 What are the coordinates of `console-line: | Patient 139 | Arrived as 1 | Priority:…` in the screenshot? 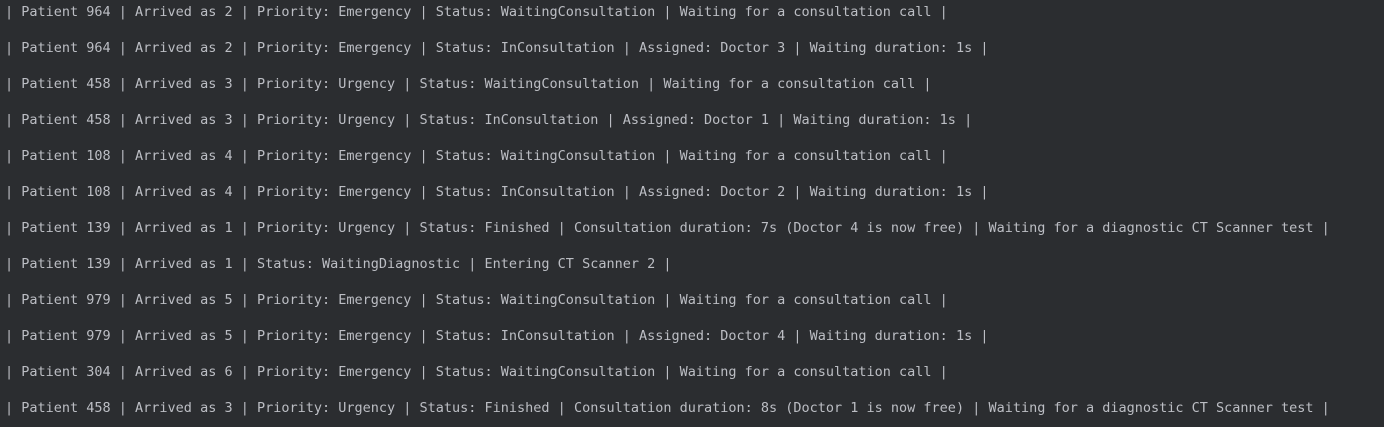 It's located at (667, 228).